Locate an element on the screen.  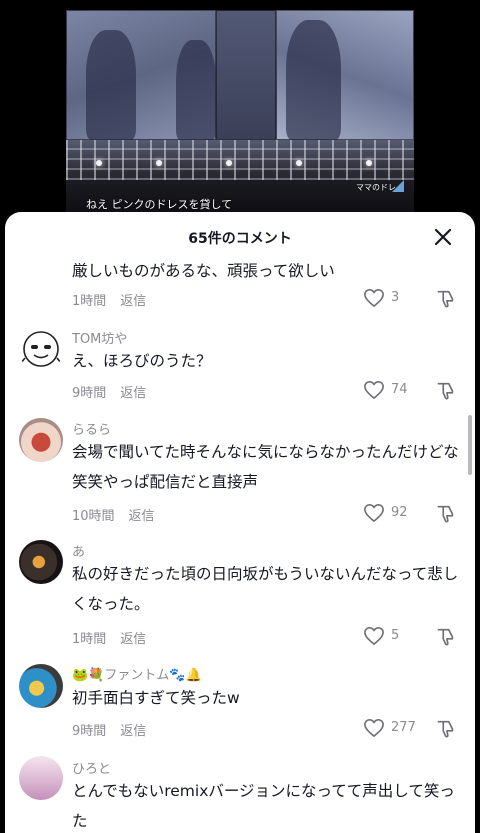
close-icon is located at coordinates (443, 237).